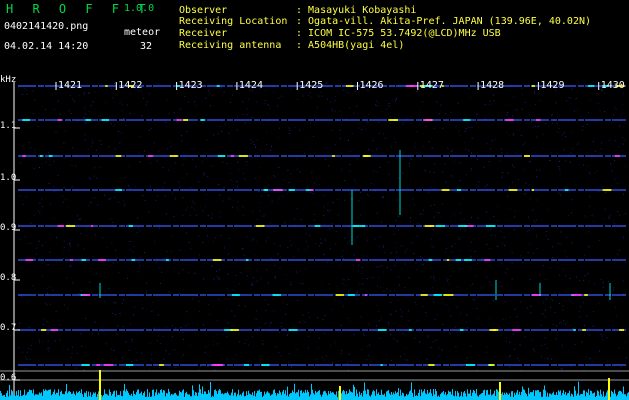  What do you see at coordinates (8, 328) in the screenshot?
I see `y-tick-label: 0.7` at bounding box center [8, 328].